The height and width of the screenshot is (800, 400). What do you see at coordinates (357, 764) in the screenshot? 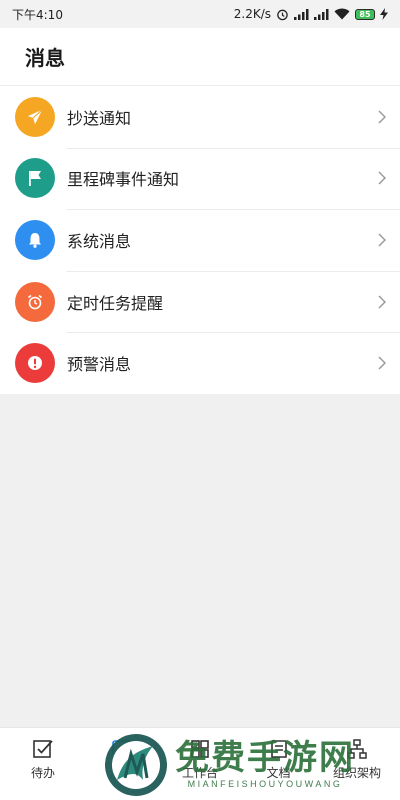
I see `tab-org-structure: 组织架构` at bounding box center [357, 764].